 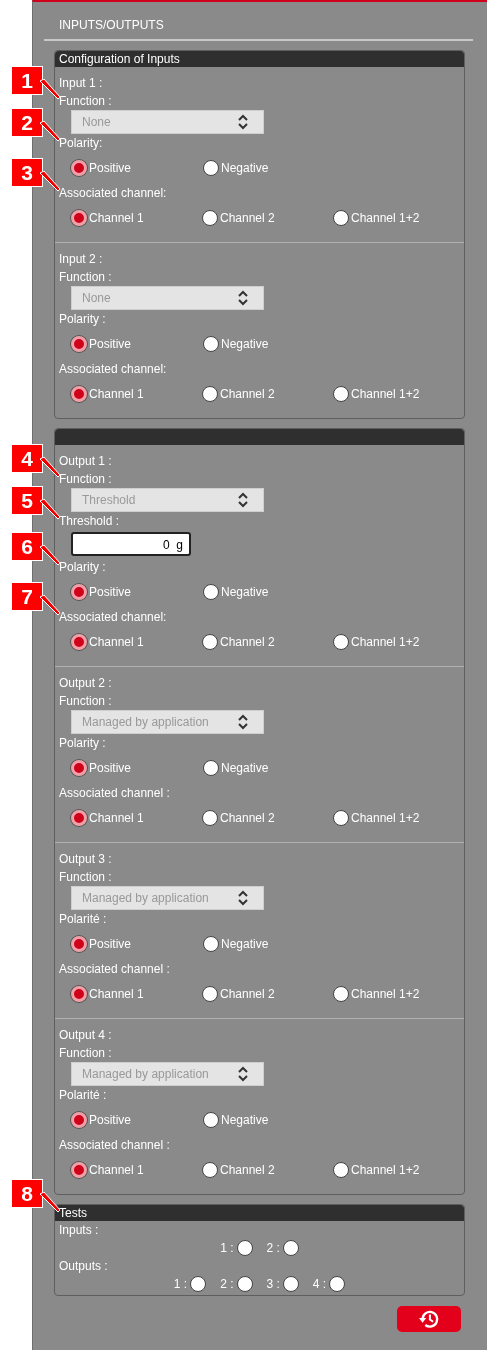 What do you see at coordinates (79, 1230) in the screenshot?
I see `test-label: Inputs :` at bounding box center [79, 1230].